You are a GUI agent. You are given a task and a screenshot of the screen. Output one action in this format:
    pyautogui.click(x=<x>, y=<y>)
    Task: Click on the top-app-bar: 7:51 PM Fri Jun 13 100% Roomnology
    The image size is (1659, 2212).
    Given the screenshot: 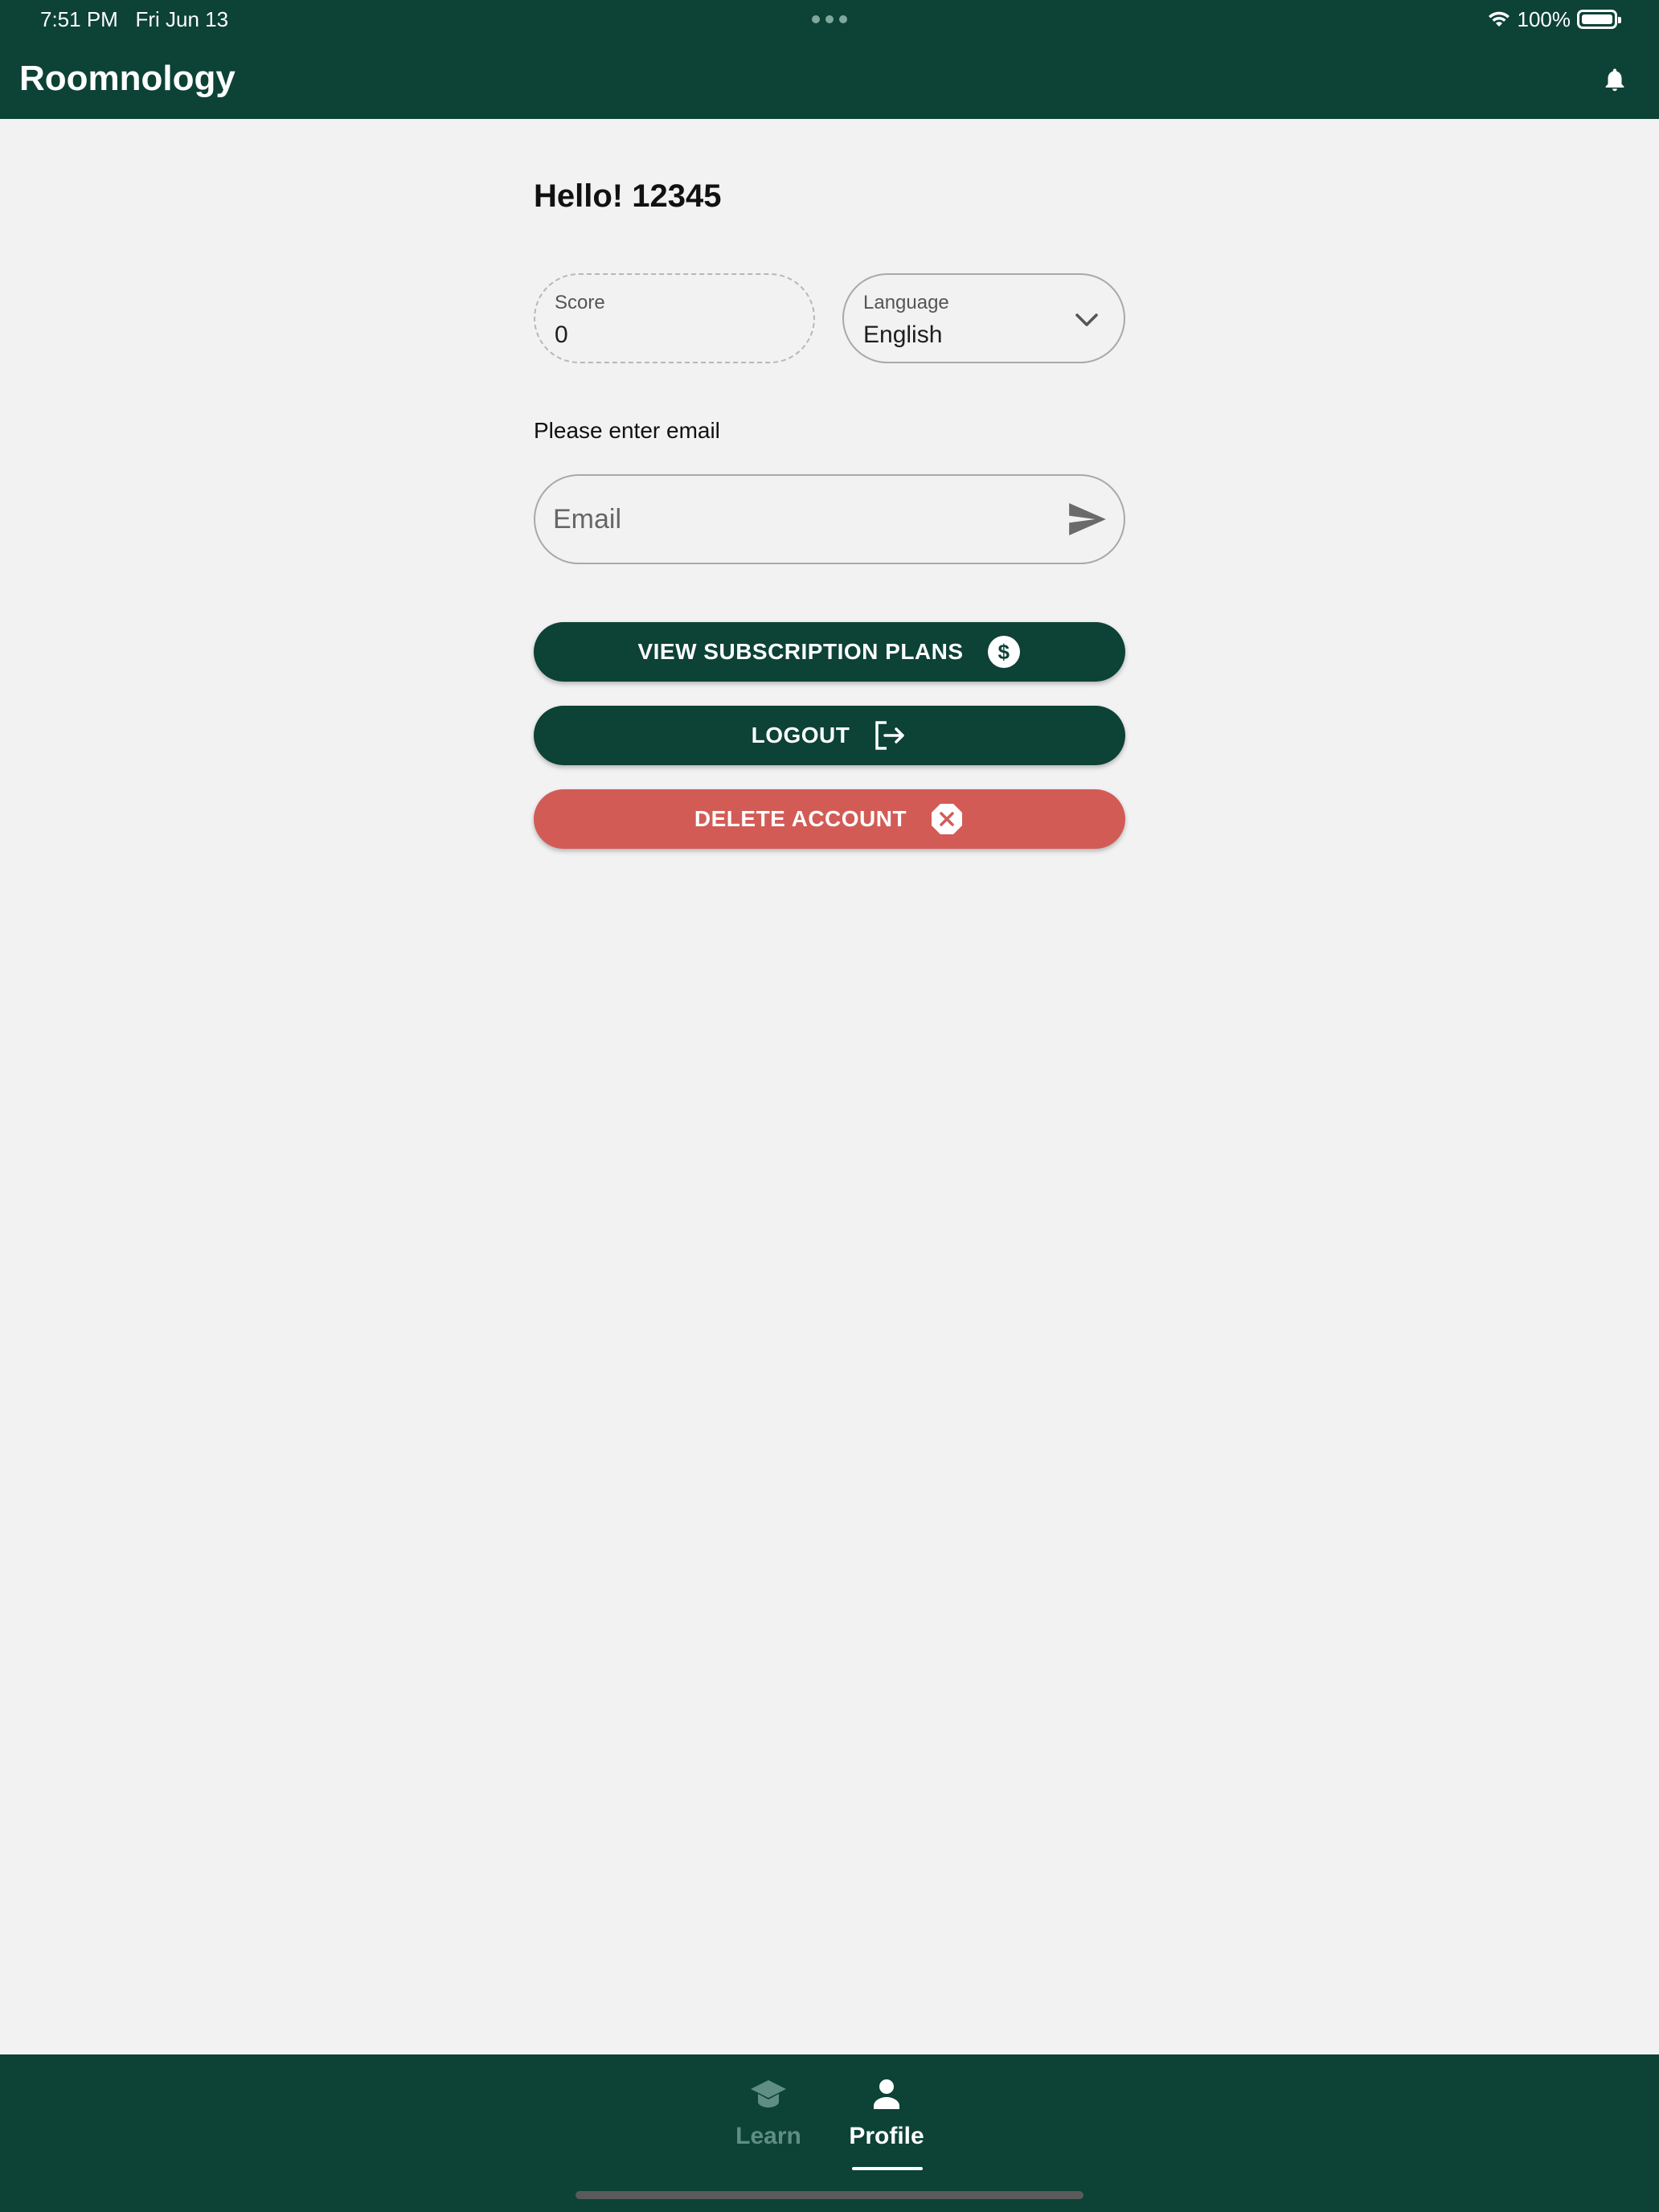 What is the action you would take?
    pyautogui.click(x=829, y=59)
    